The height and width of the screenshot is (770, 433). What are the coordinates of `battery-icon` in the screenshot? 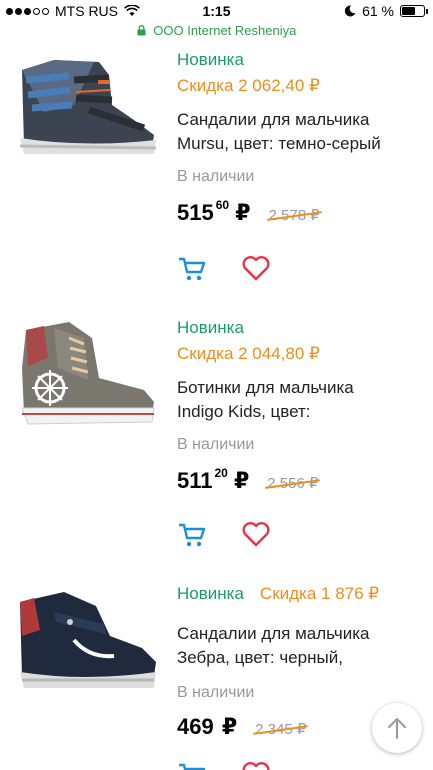 It's located at (414, 11).